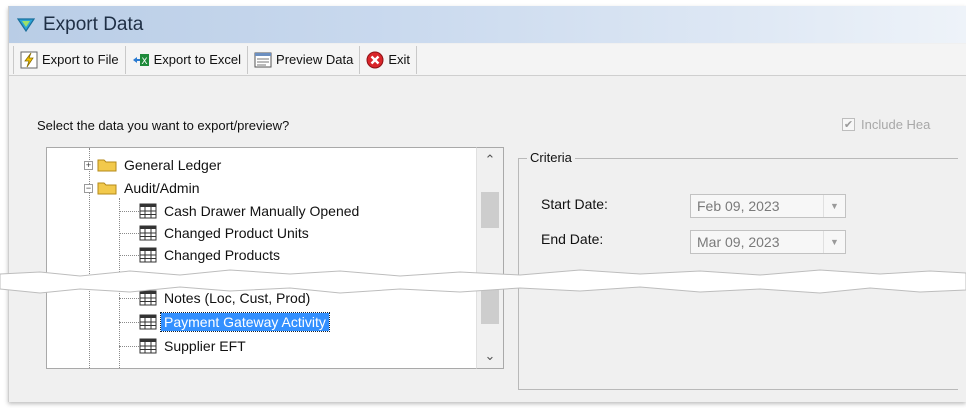 Image resolution: width=966 pixels, height=408 pixels. I want to click on folder-icon, so click(107, 165).